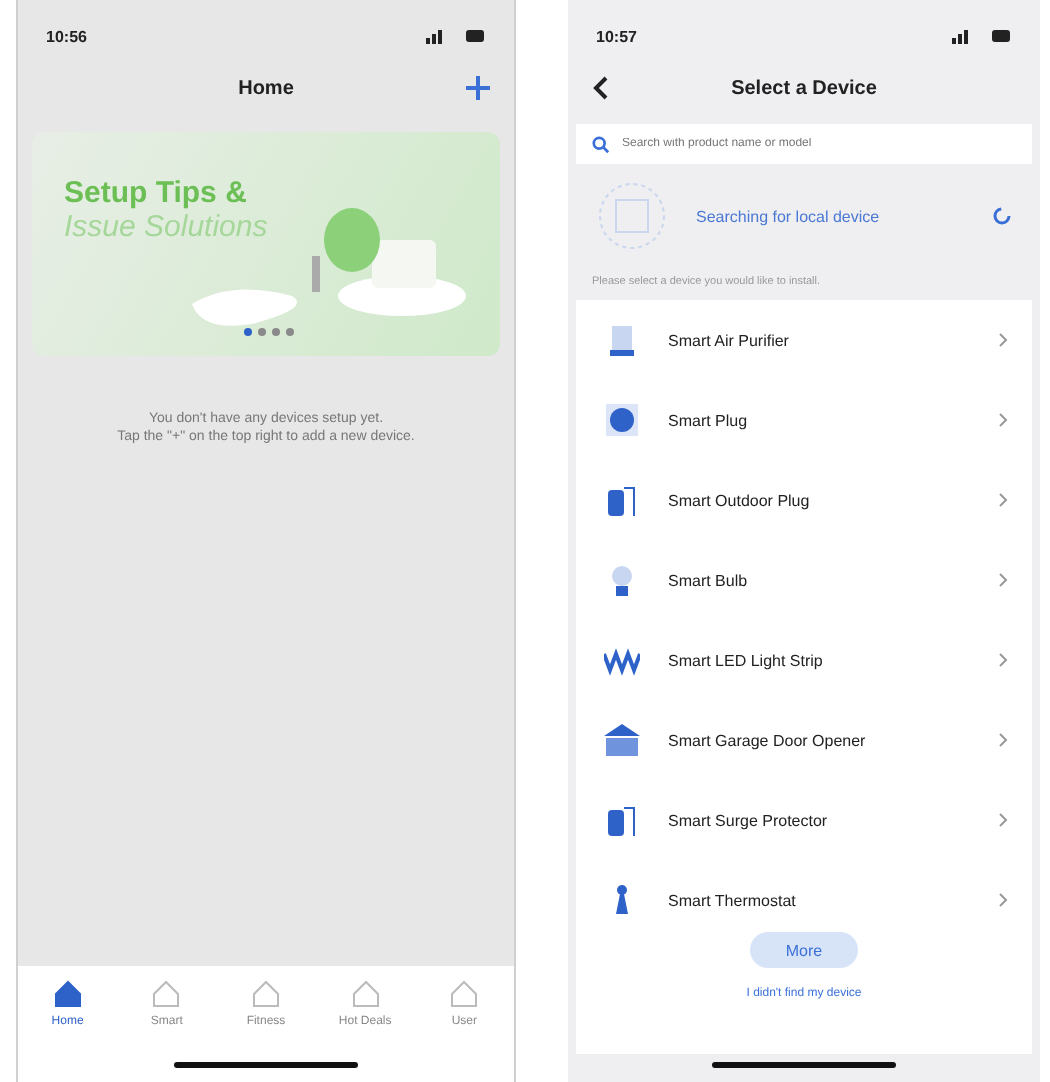 The image size is (1050, 1082). What do you see at coordinates (709, 580) in the screenshot?
I see `device-name: Smart Bulb` at bounding box center [709, 580].